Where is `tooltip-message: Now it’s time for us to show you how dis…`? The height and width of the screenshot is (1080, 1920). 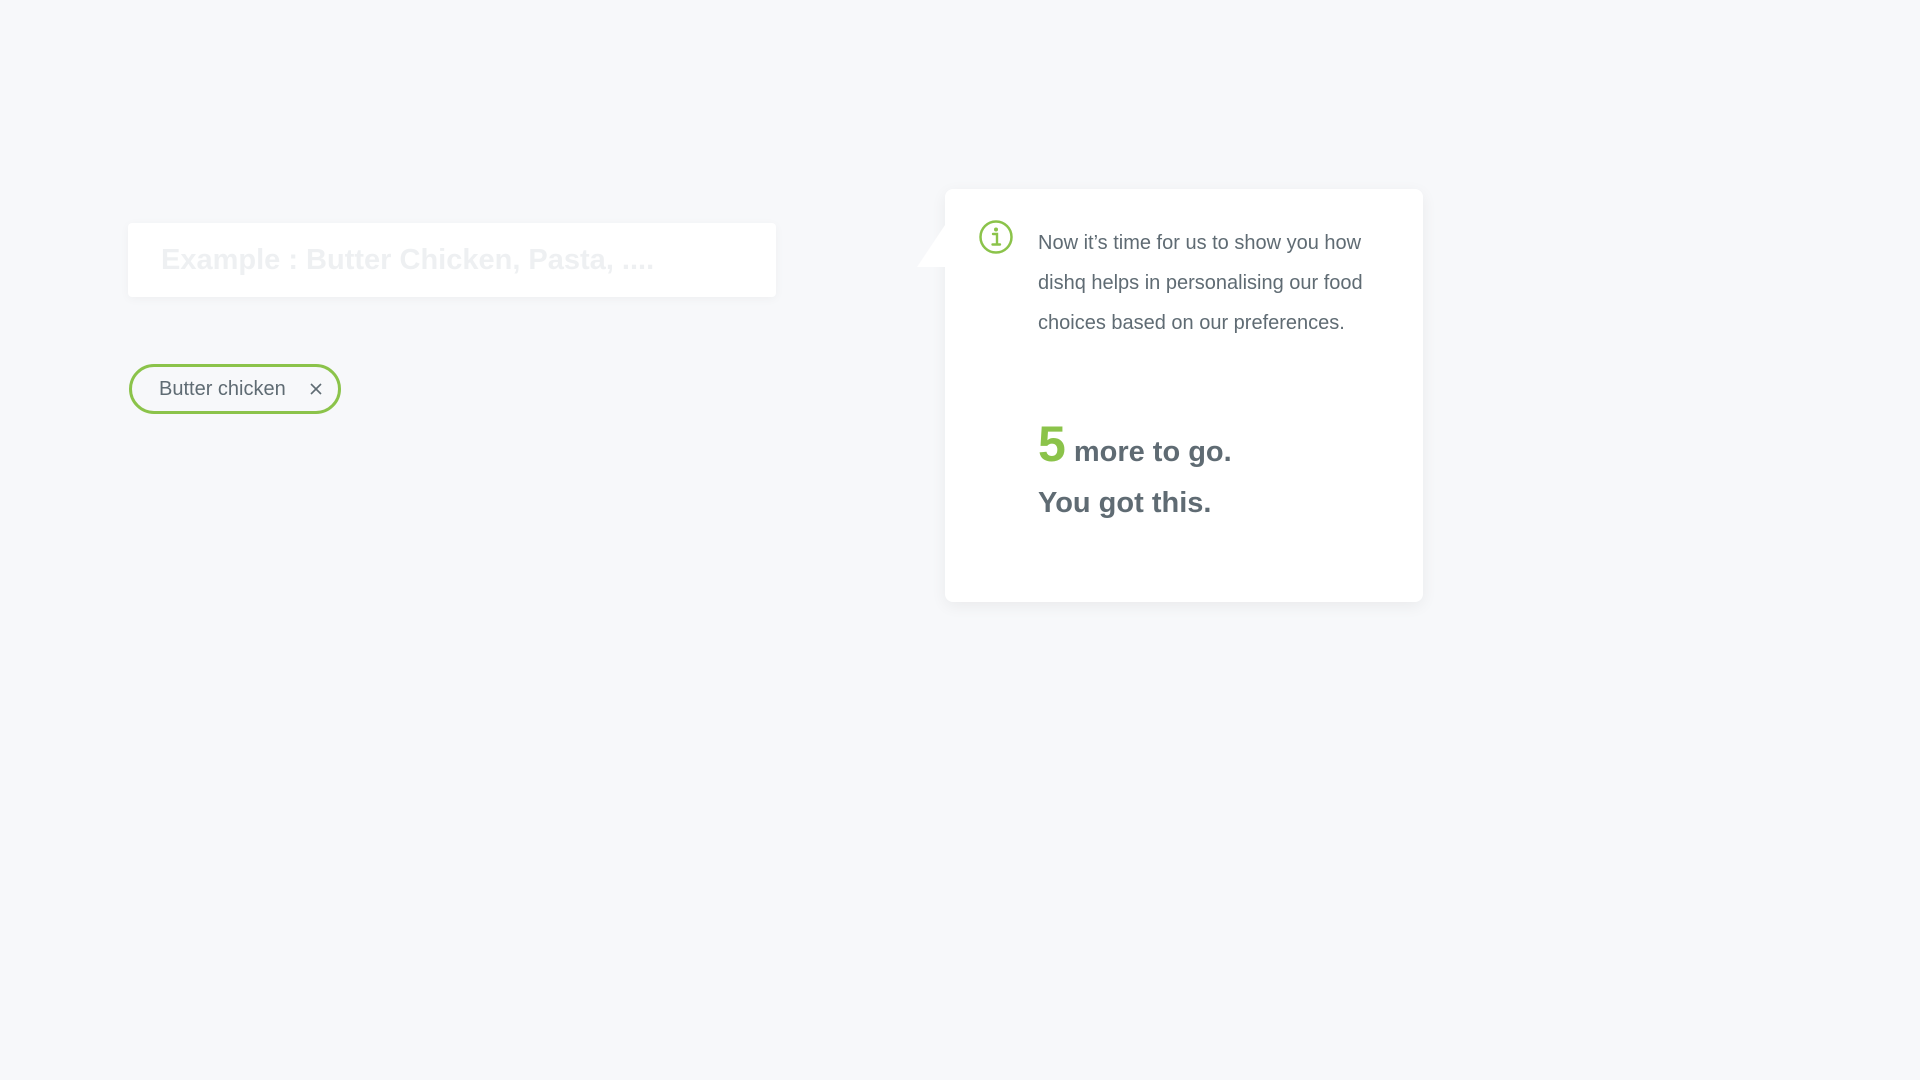
tooltip-message: Now it’s time for us to show you how dis… is located at coordinates (1200, 283).